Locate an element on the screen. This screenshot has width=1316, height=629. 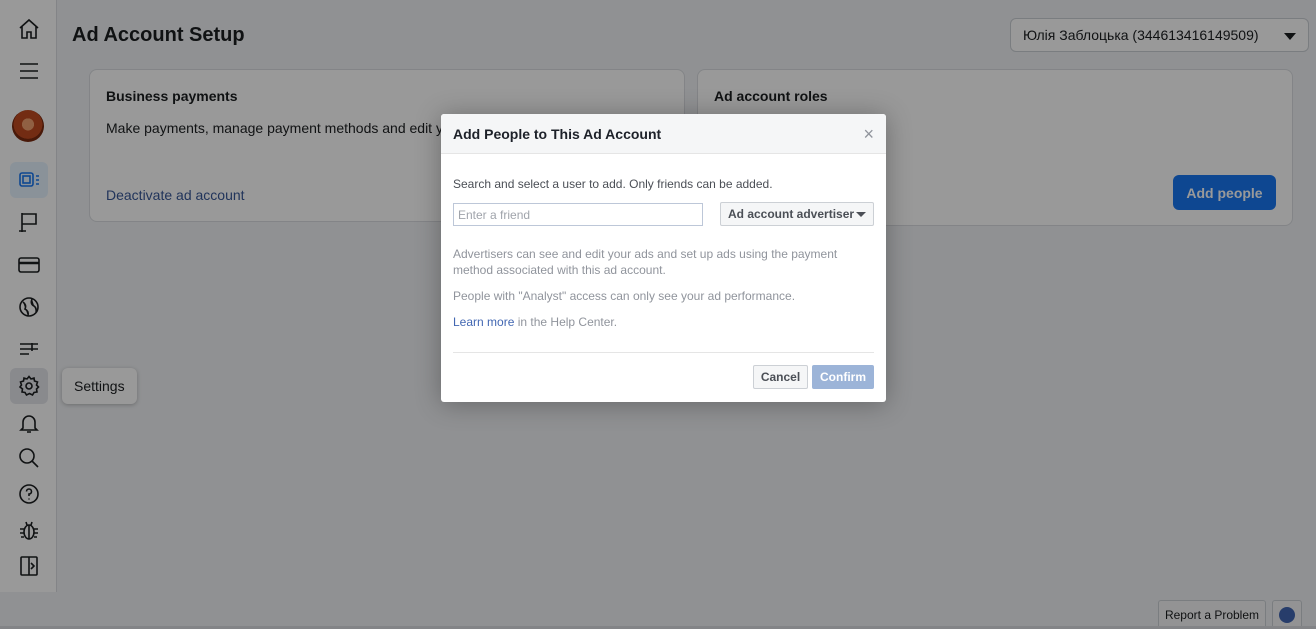
learn-more-link: Learn more is located at coordinates (483, 322).